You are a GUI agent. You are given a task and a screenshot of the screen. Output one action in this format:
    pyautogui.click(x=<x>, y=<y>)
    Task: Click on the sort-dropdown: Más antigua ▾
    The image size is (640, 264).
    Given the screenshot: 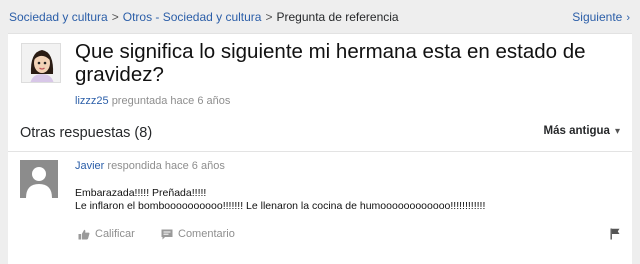 What is the action you would take?
    pyautogui.click(x=582, y=131)
    